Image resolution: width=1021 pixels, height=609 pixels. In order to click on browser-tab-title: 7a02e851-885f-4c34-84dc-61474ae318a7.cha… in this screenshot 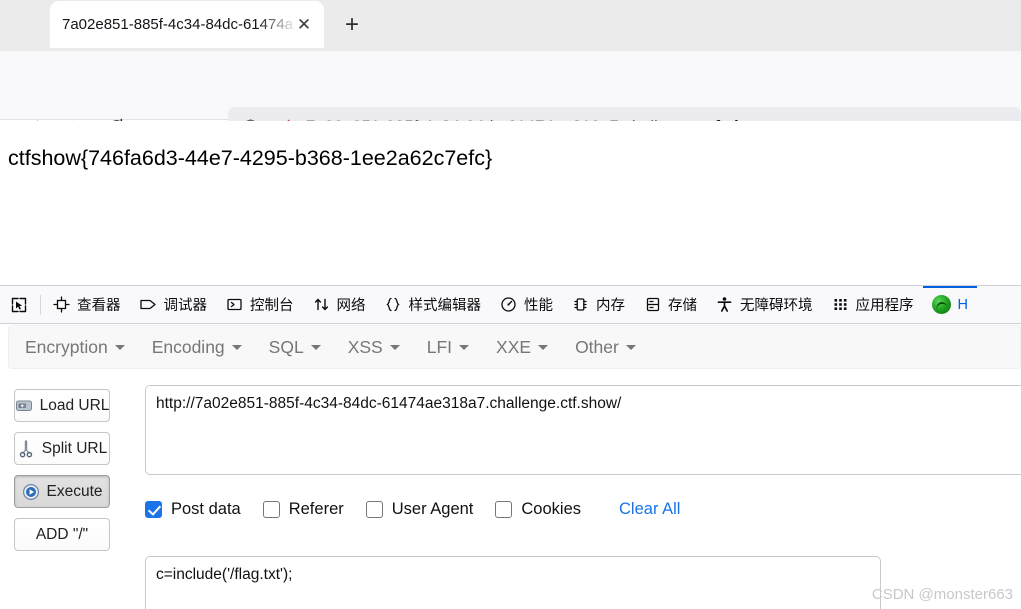, I will do `click(178, 24)`.